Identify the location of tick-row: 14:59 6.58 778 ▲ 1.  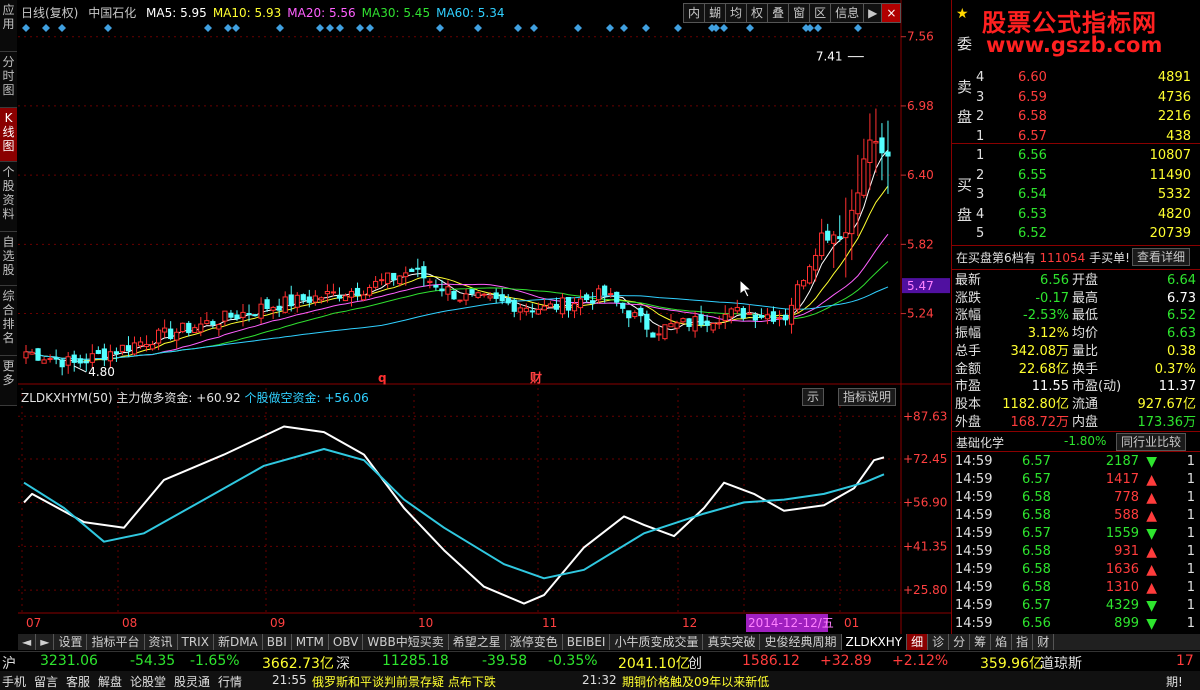
(1076, 498).